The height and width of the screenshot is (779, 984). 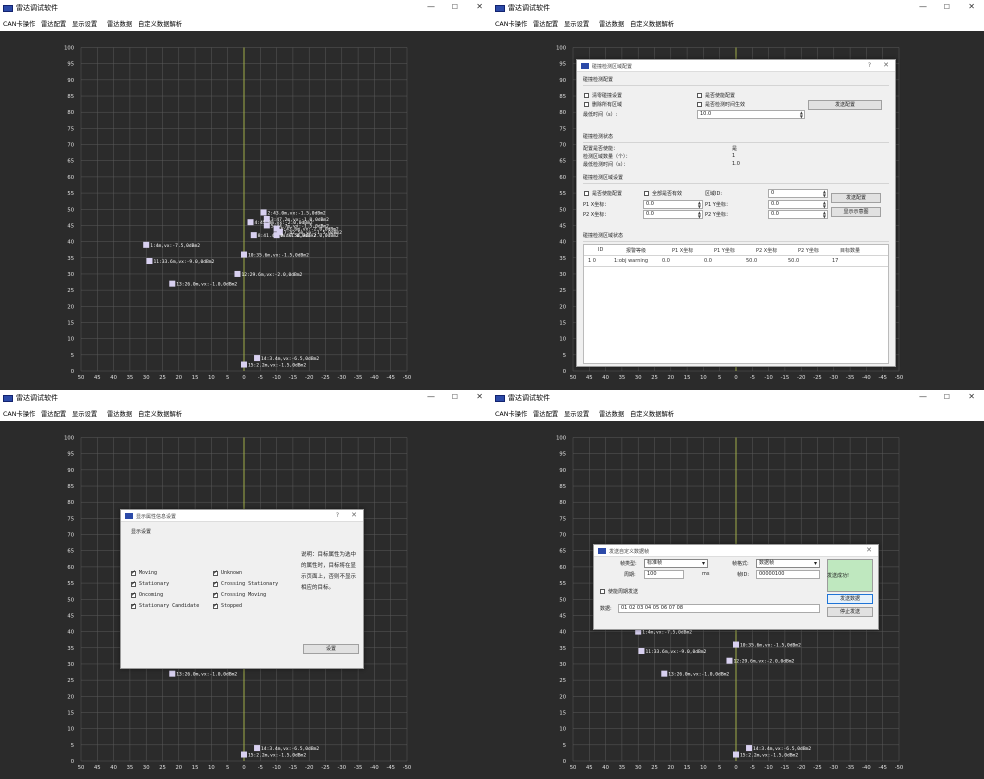 What do you see at coordinates (845, 105) in the screenshot?
I see `send-config-button: 发送配置` at bounding box center [845, 105].